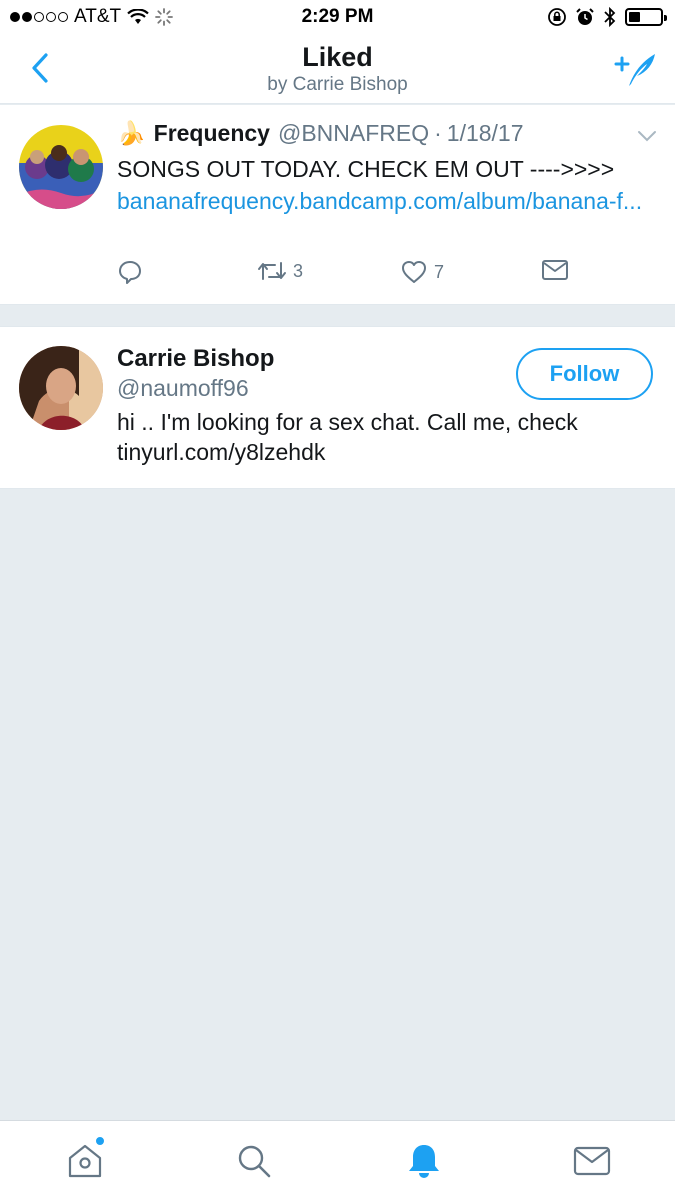 The width and height of the screenshot is (675, 1200). I want to click on user-name: Carrie Bishop, so click(195, 359).